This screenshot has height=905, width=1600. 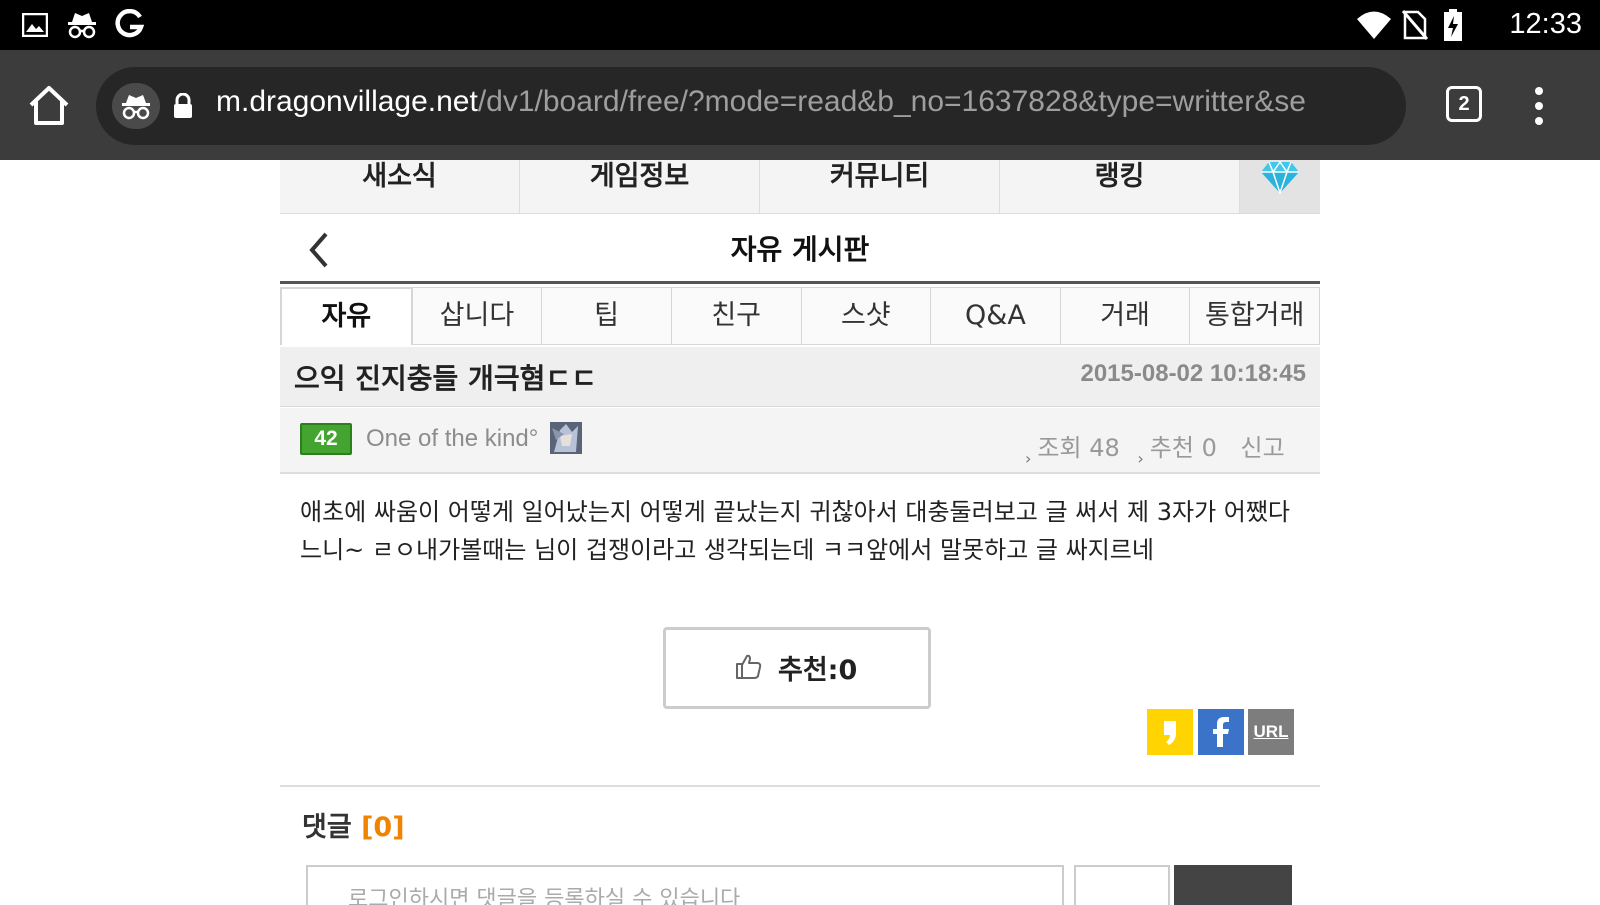 What do you see at coordinates (326, 439) in the screenshot?
I see `level-badge: 42` at bounding box center [326, 439].